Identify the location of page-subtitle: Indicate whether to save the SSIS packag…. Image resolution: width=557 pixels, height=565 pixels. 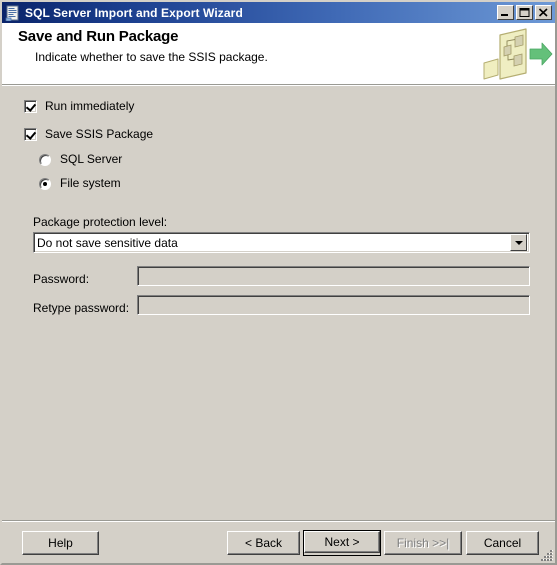
(151, 57).